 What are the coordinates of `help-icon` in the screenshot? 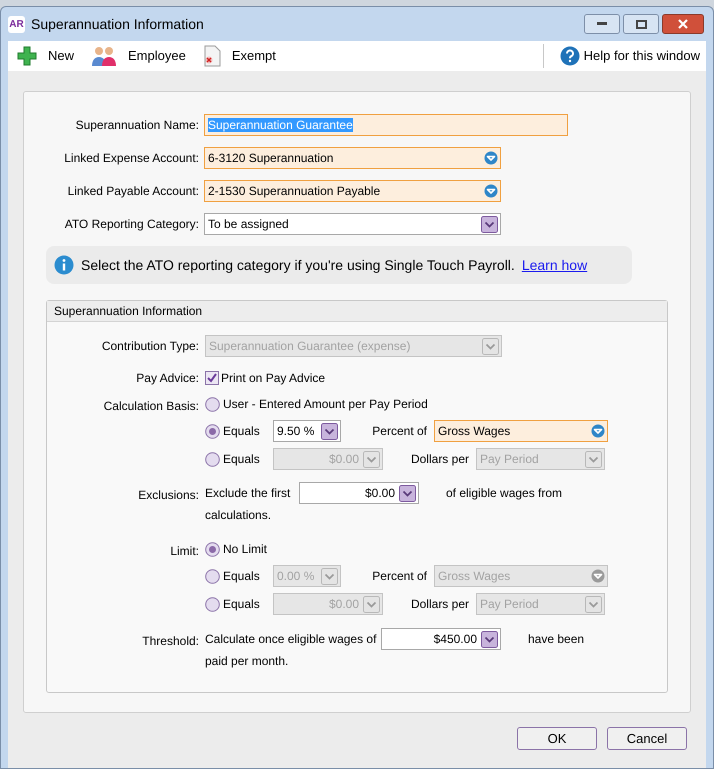 It's located at (570, 56).